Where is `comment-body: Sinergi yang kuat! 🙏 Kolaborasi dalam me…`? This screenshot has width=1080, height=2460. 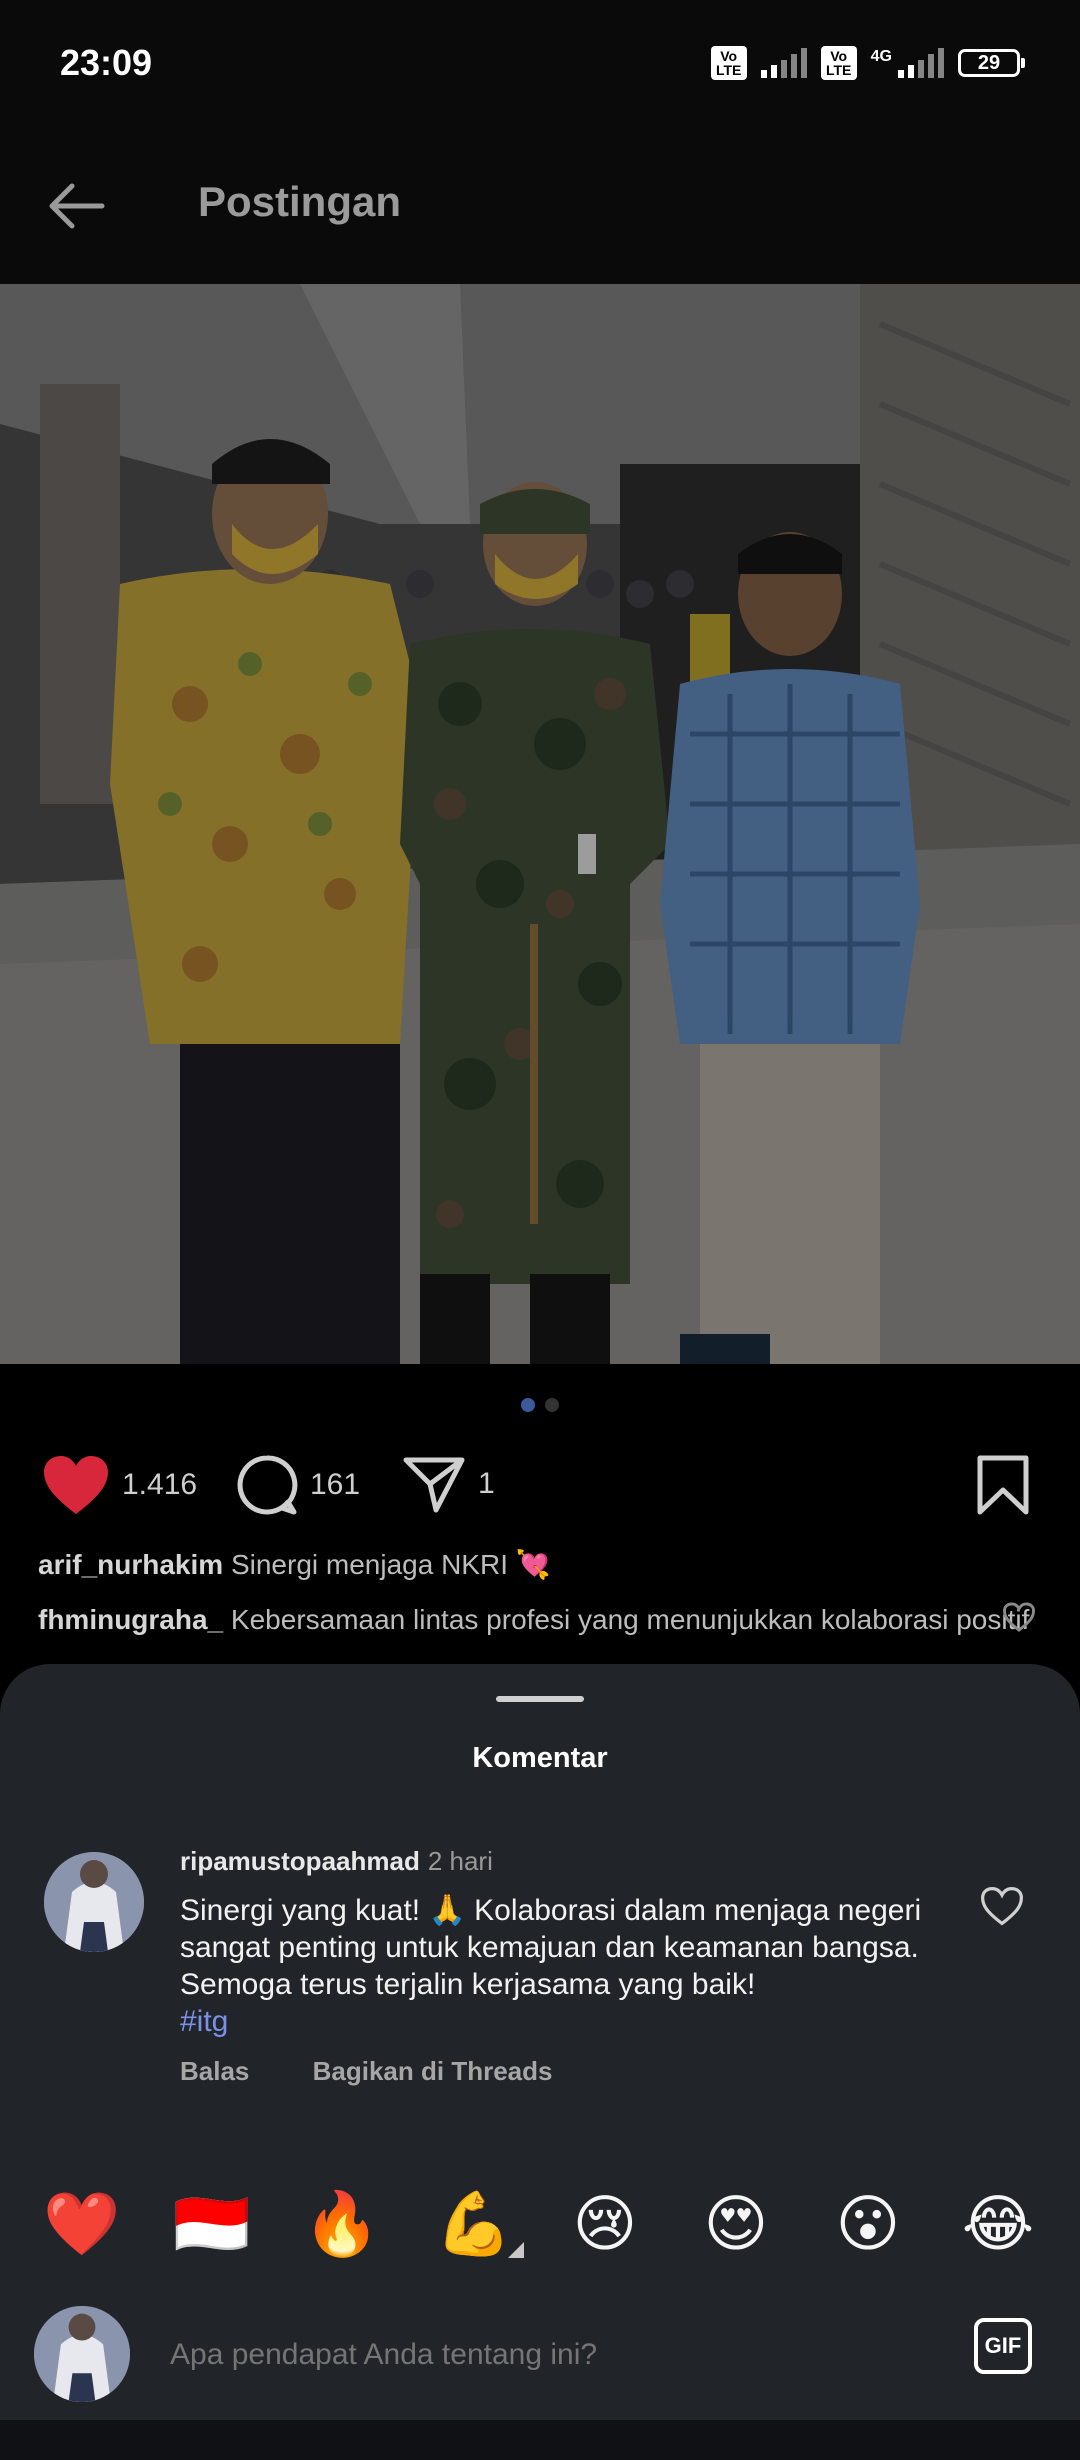 comment-body: Sinergi yang kuat! 🙏 Kolaborasi dalam me… is located at coordinates (560, 1966).